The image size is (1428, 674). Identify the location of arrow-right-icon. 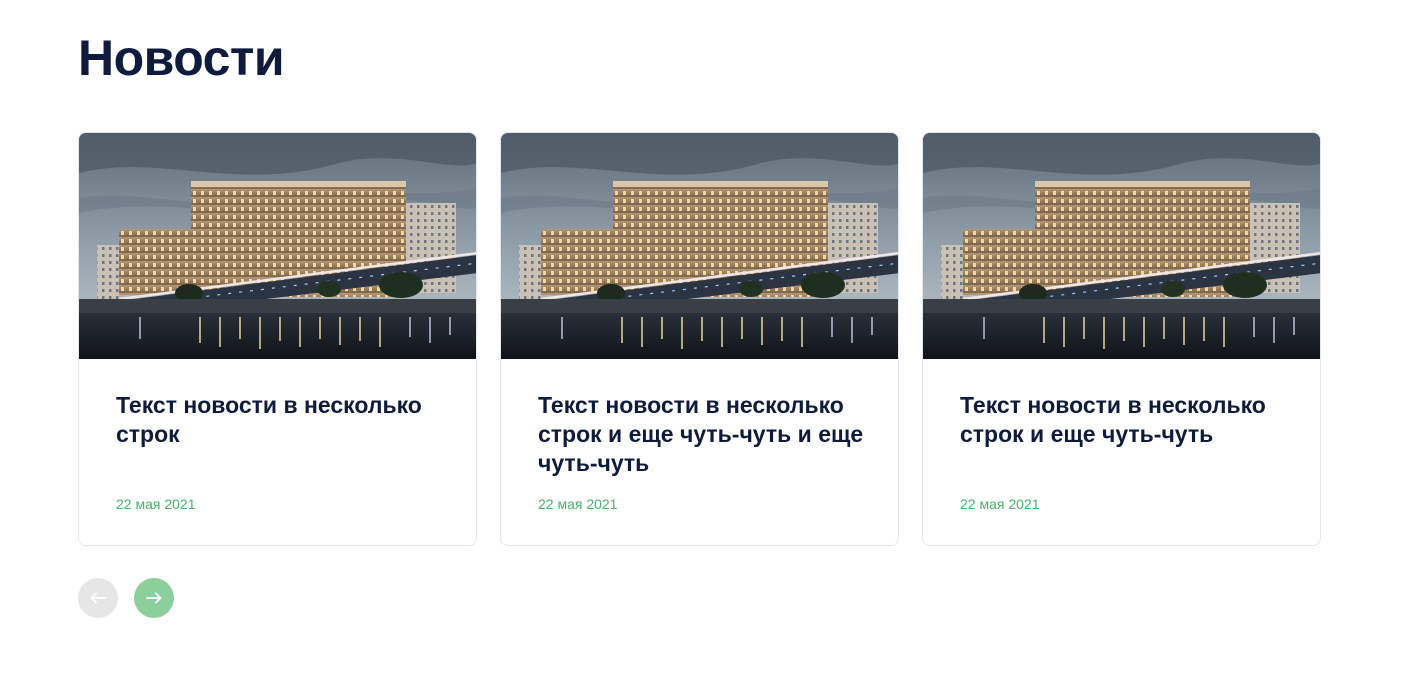
(154, 598).